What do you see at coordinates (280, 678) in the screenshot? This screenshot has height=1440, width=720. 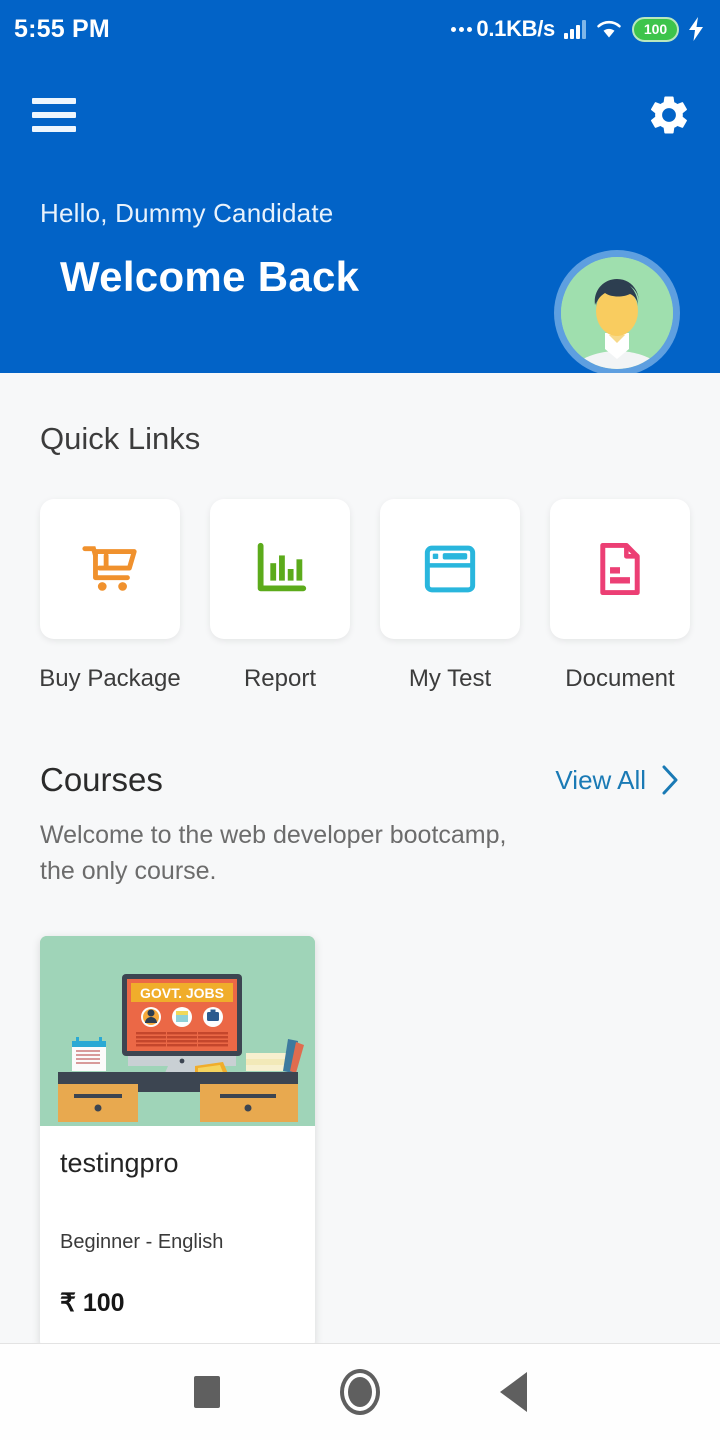 I see `quick-link-label: Report` at bounding box center [280, 678].